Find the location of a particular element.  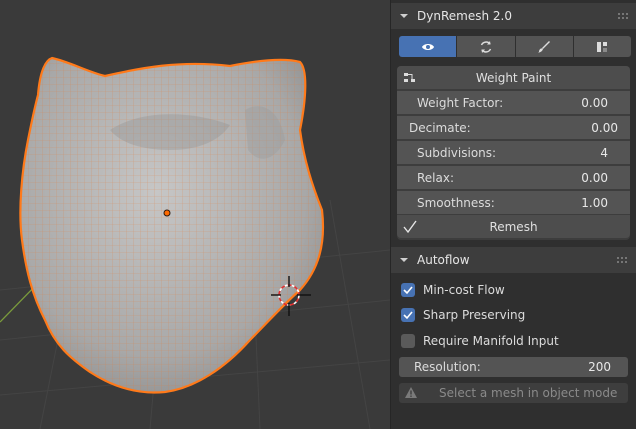

tab-refresh is located at coordinates (486, 46).